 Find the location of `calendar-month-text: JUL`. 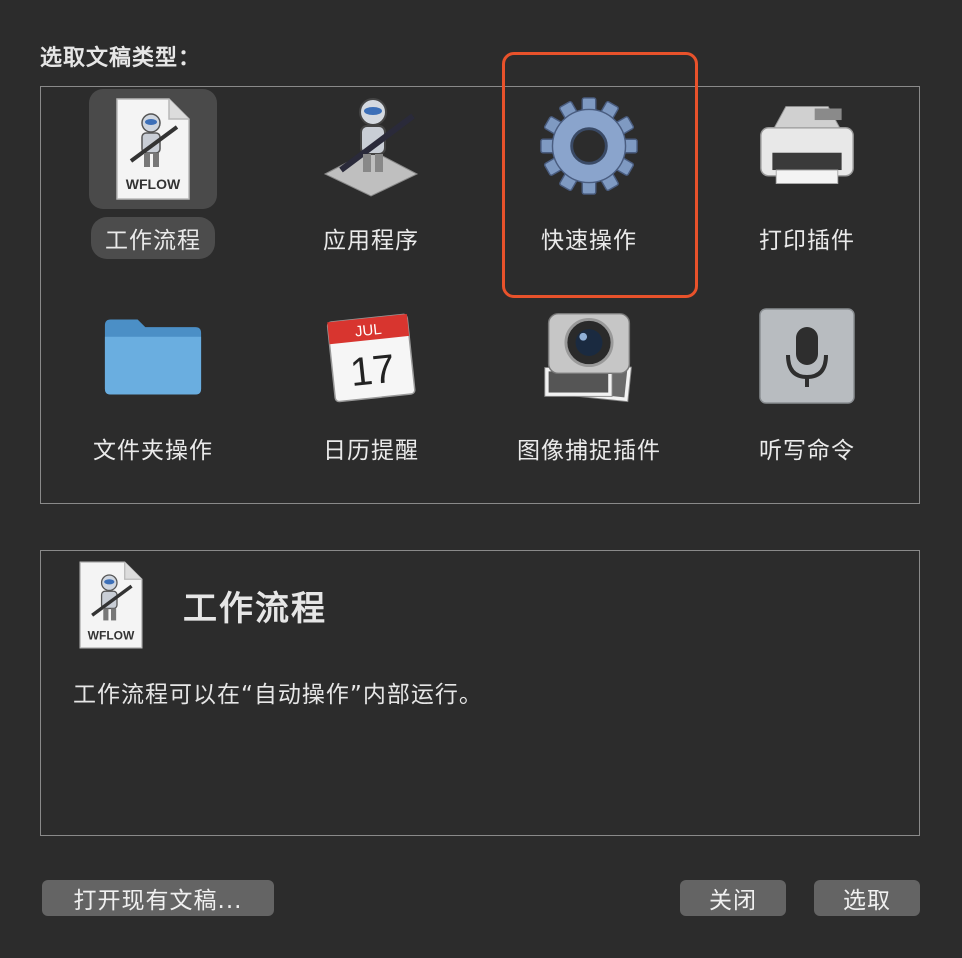

calendar-month-text: JUL is located at coordinates (368, 331).